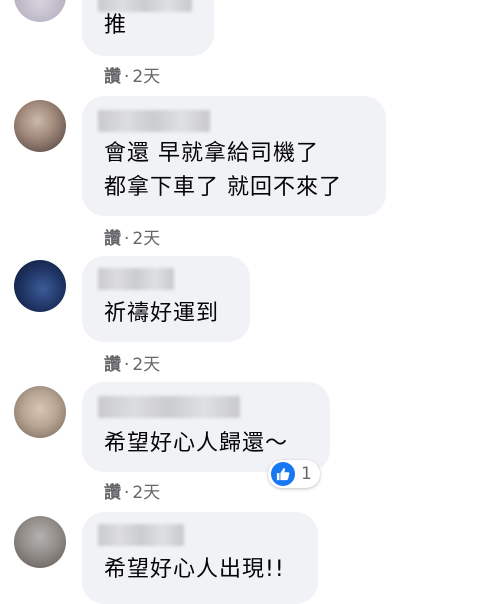  I want to click on comment-text: 祈禱好運到, so click(162, 313).